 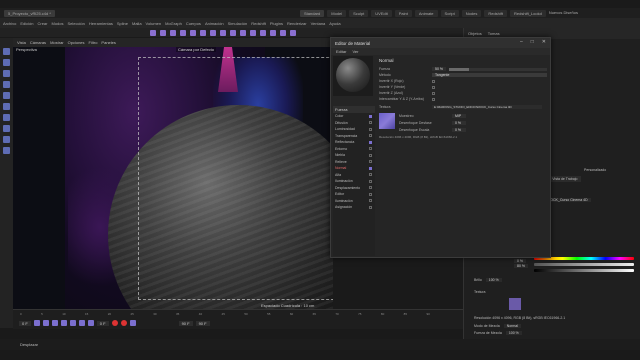 I want to click on blur-scale-value: 0 %, so click(x=459, y=130).